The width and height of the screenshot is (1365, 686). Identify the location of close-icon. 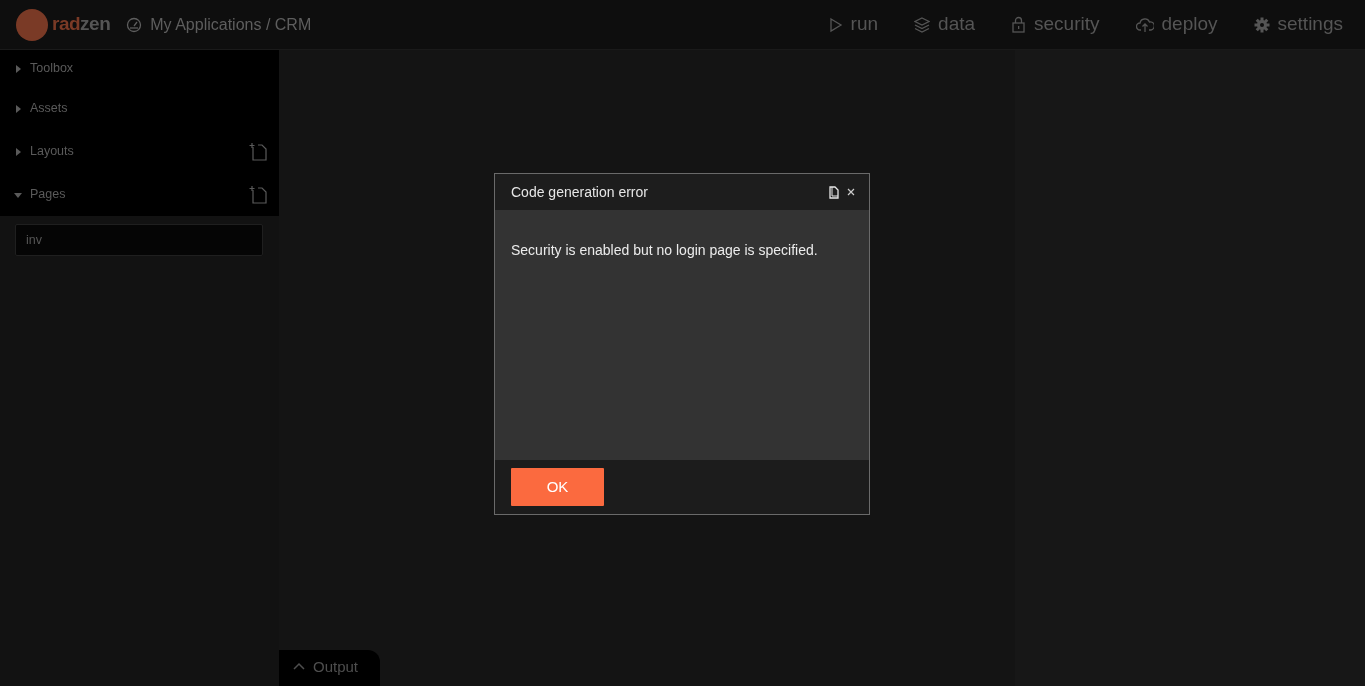
(851, 192).